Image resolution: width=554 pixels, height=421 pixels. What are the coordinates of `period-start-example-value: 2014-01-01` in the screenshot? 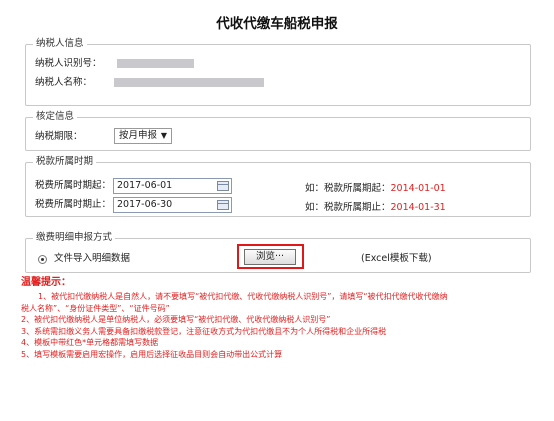 It's located at (418, 188).